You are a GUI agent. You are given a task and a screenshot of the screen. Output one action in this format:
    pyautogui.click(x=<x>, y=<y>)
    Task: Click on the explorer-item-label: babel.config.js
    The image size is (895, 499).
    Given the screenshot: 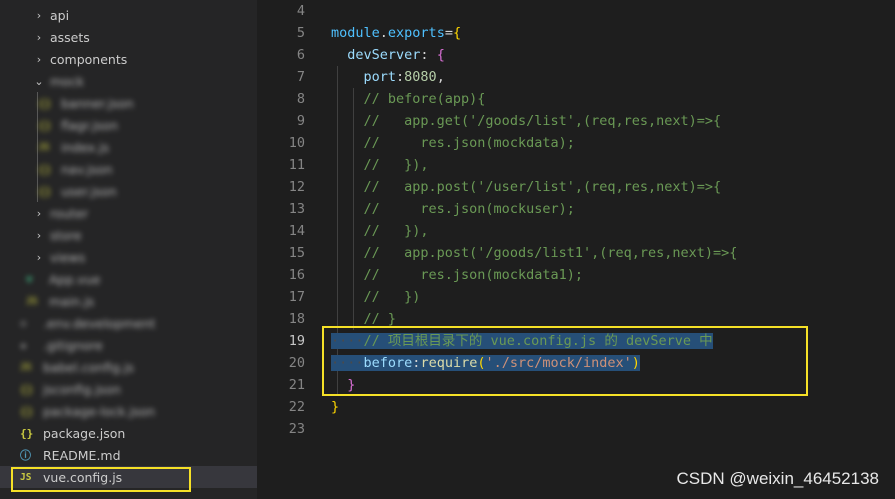 What is the action you would take?
    pyautogui.click(x=88, y=367)
    